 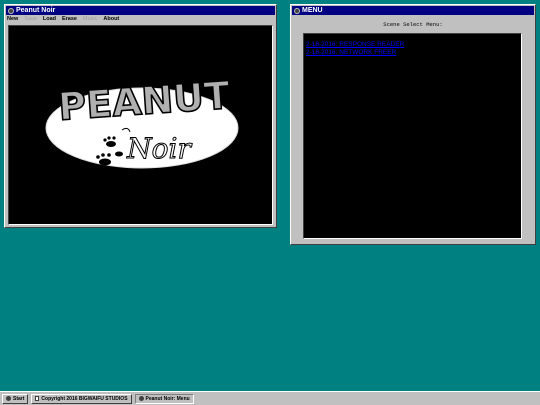 I want to click on start-label: Start, so click(x=19, y=398).